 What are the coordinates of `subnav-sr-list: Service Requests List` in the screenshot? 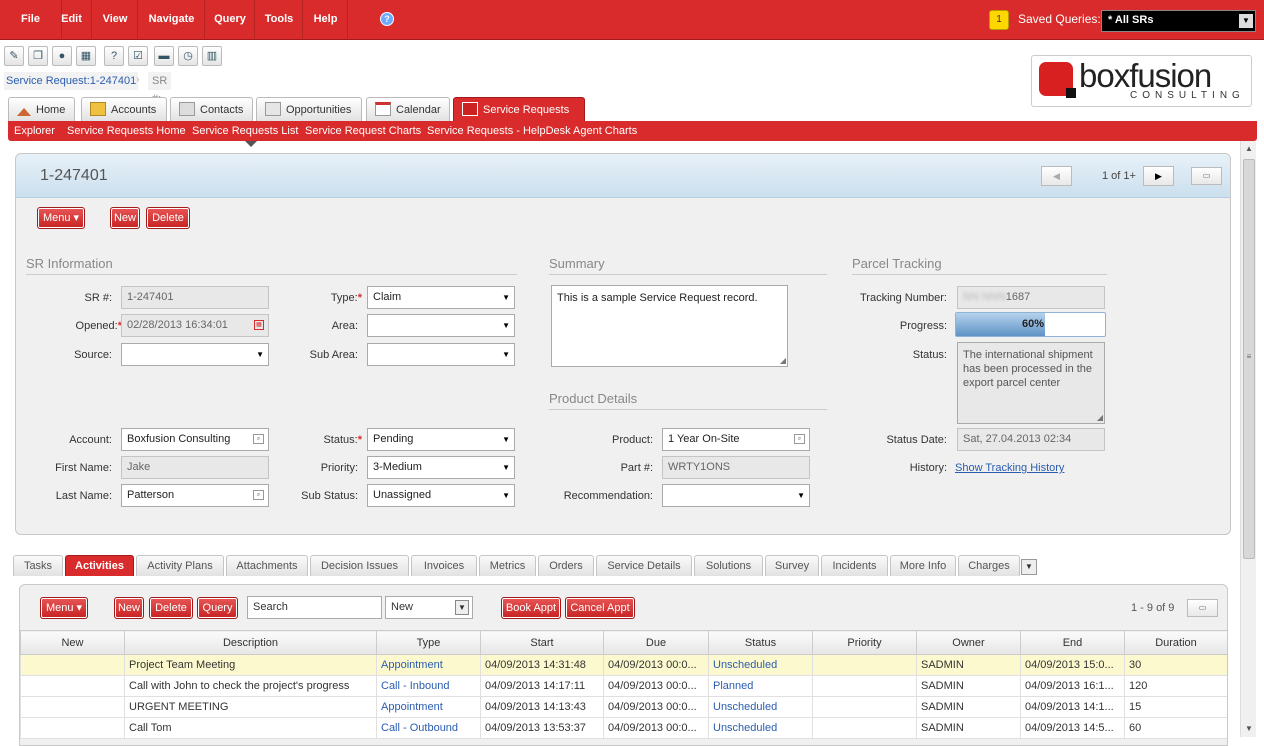 It's located at (245, 131).